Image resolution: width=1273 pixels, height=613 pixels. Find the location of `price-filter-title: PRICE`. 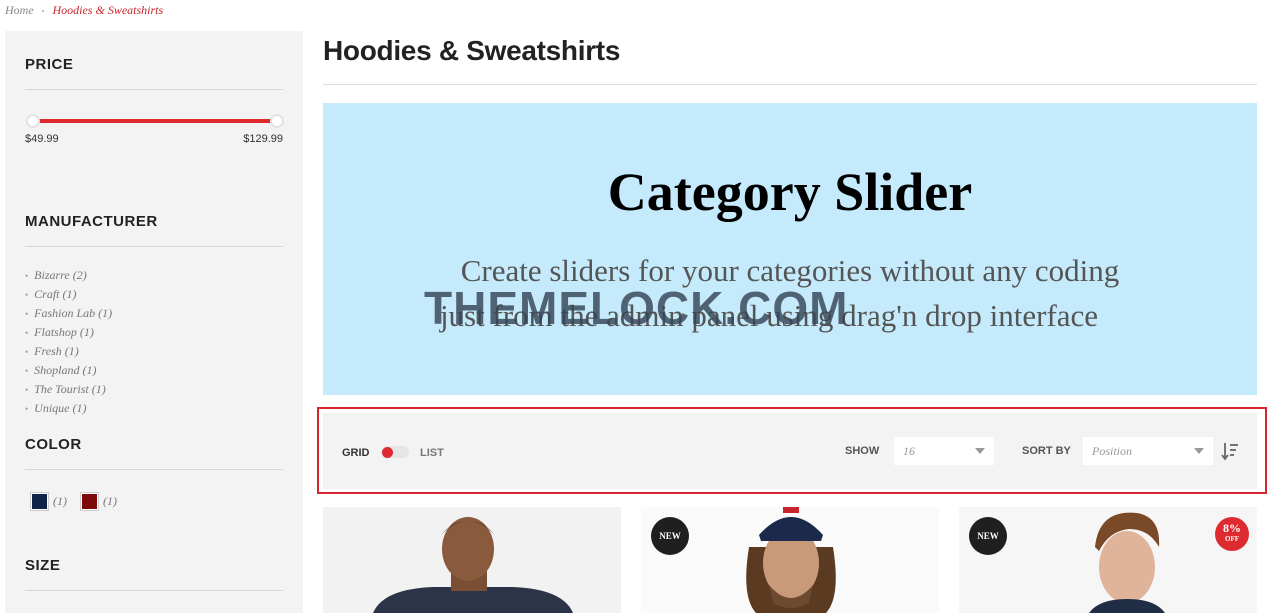

price-filter-title: PRICE is located at coordinates (154, 73).